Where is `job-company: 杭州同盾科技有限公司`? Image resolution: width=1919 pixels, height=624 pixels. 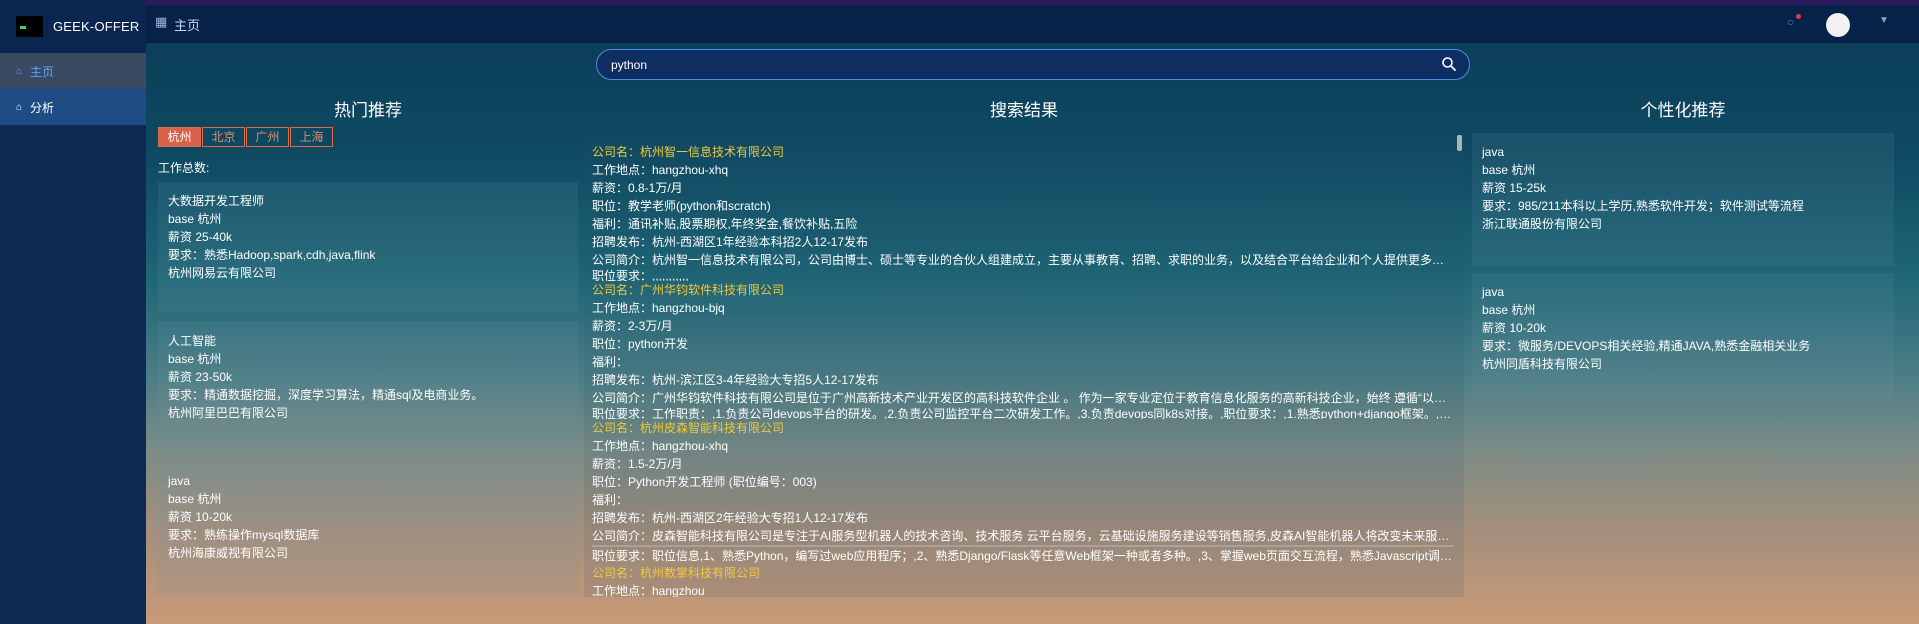
job-company: 杭州同盾科技有限公司 is located at coordinates (1542, 364).